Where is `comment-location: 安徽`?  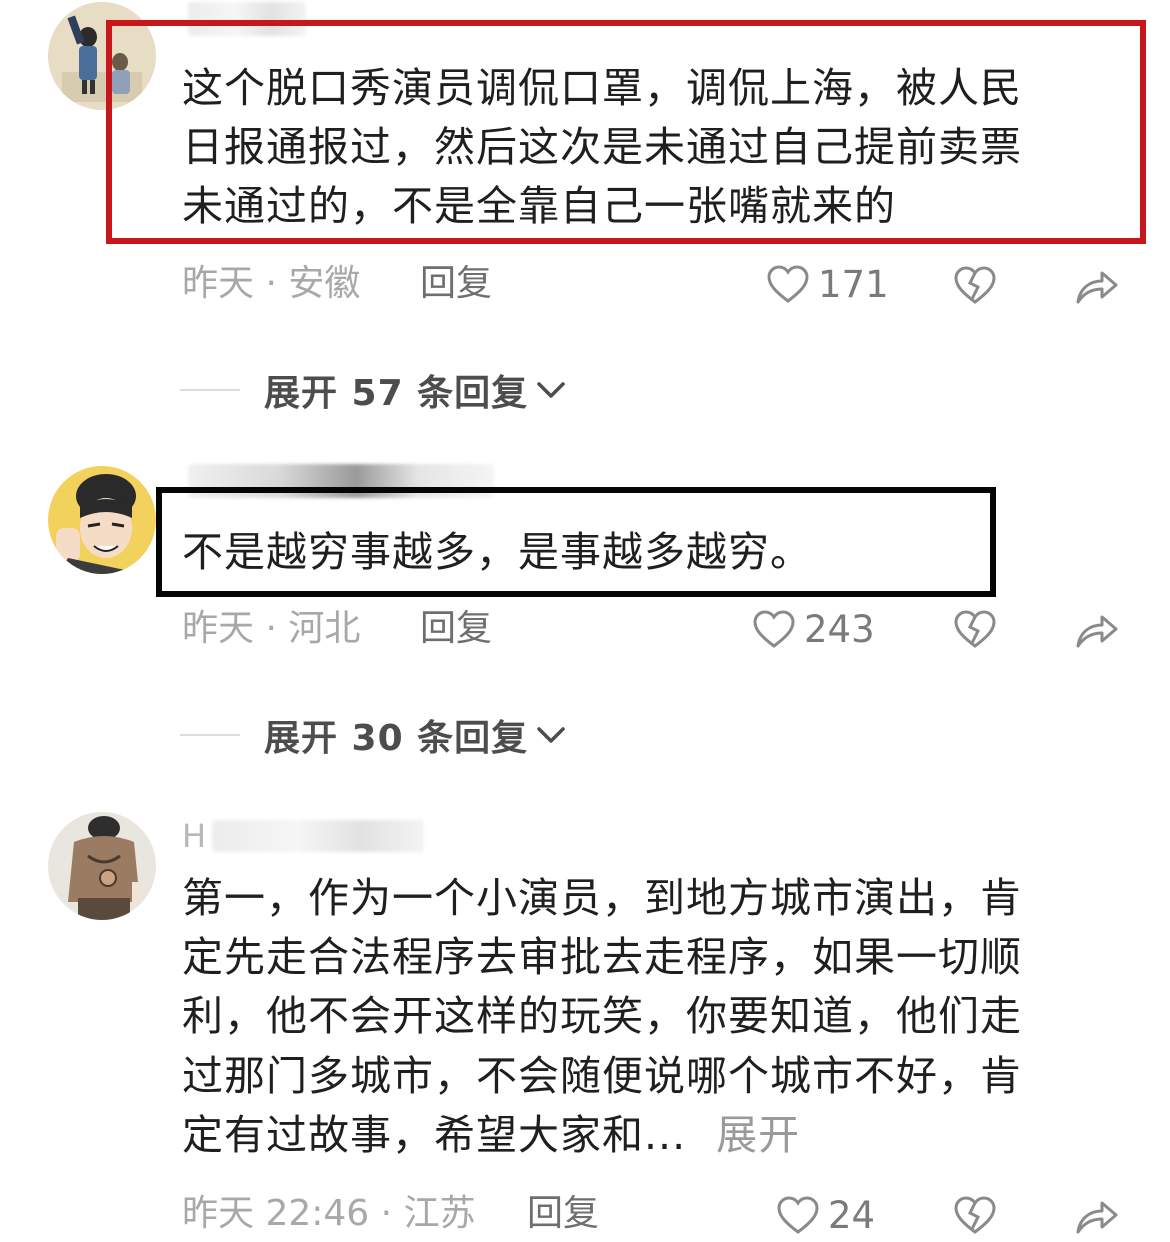 comment-location: 安徽 is located at coordinates (324, 283).